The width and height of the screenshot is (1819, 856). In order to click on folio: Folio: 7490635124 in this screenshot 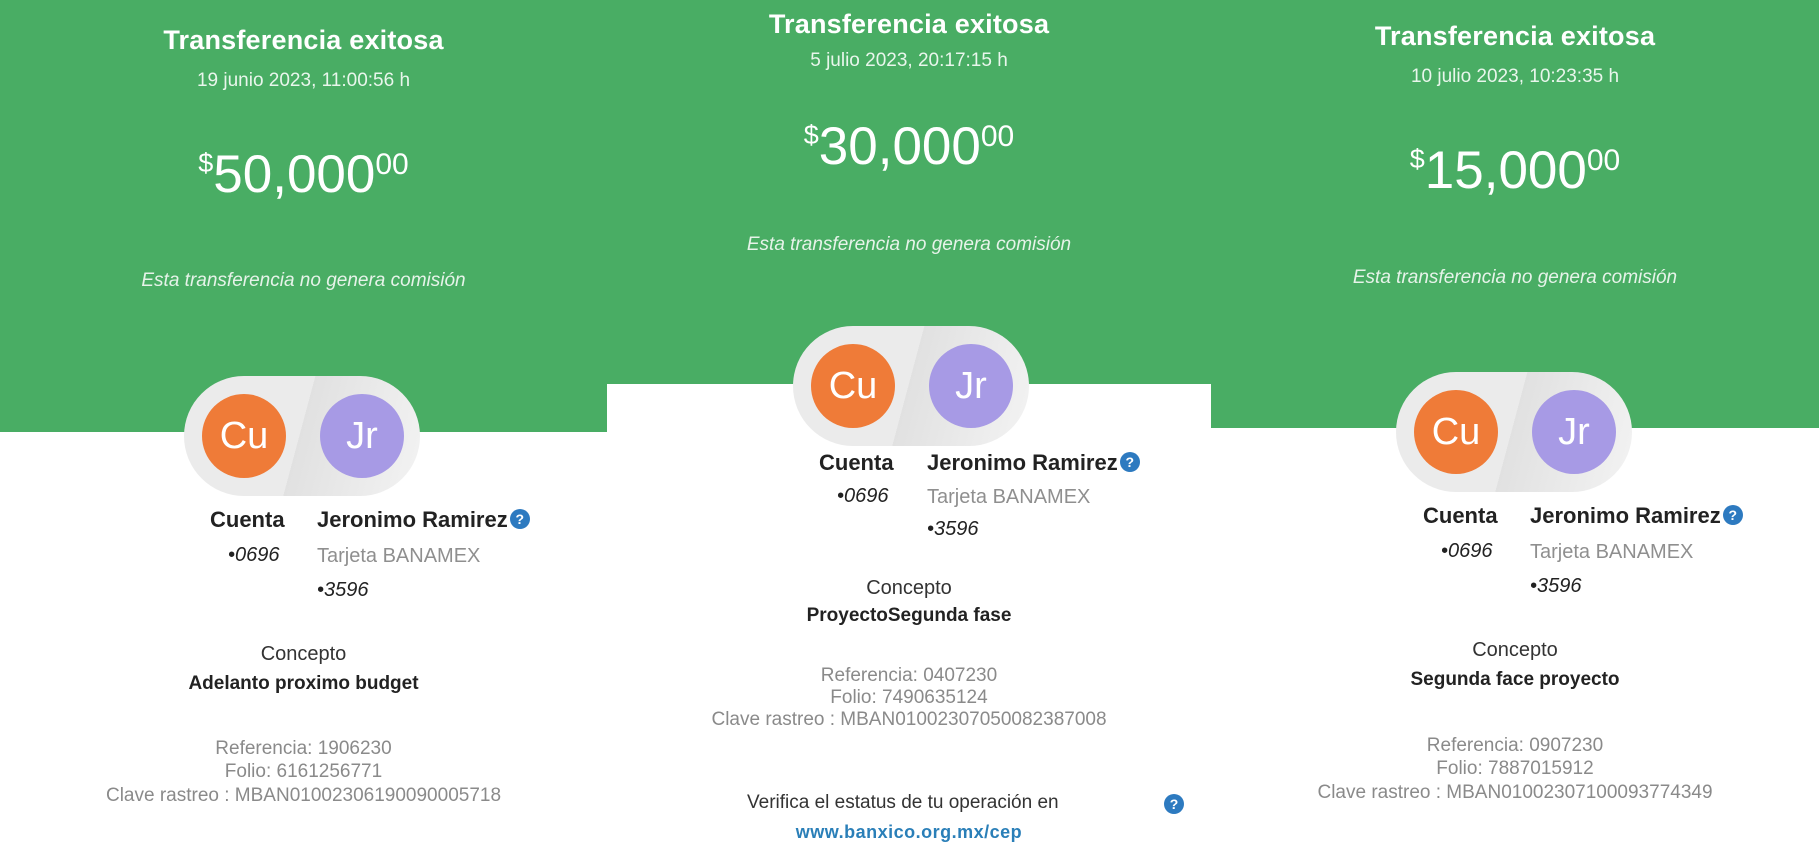, I will do `click(909, 697)`.